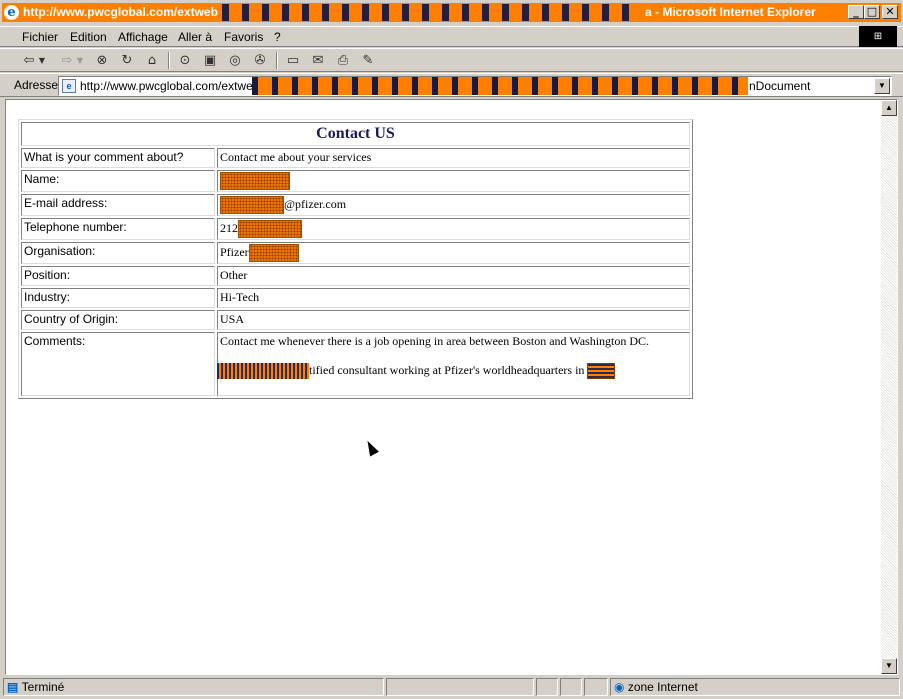 The height and width of the screenshot is (699, 903). What do you see at coordinates (40, 37) in the screenshot?
I see `menu-fichier: Fichier` at bounding box center [40, 37].